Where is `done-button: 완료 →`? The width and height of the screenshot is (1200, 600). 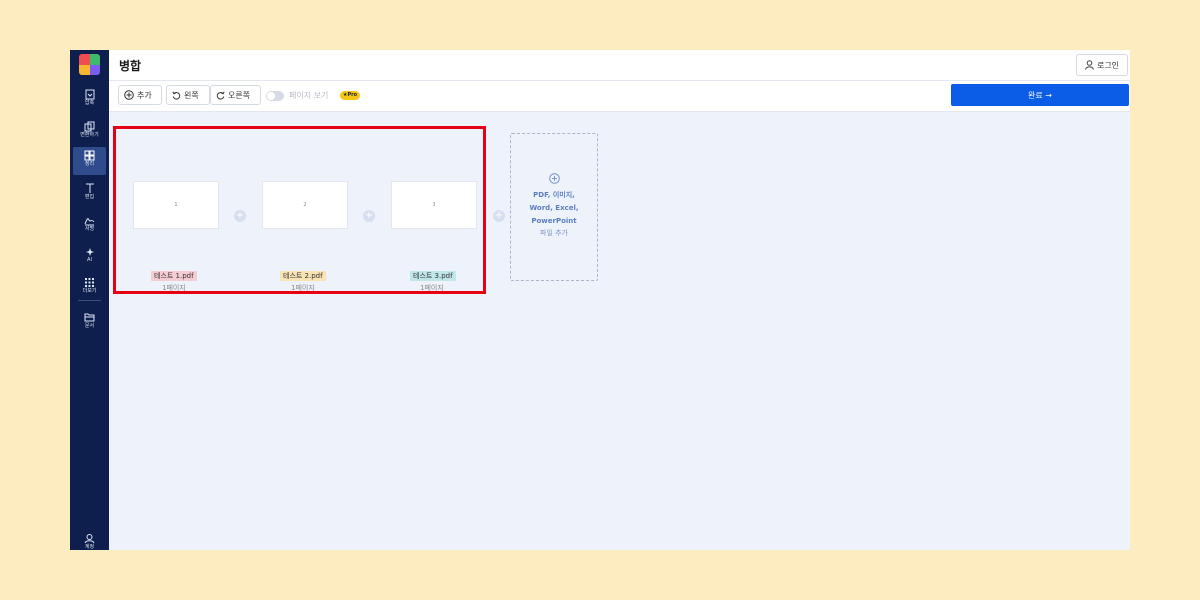
done-button: 완료 → is located at coordinates (1040, 95).